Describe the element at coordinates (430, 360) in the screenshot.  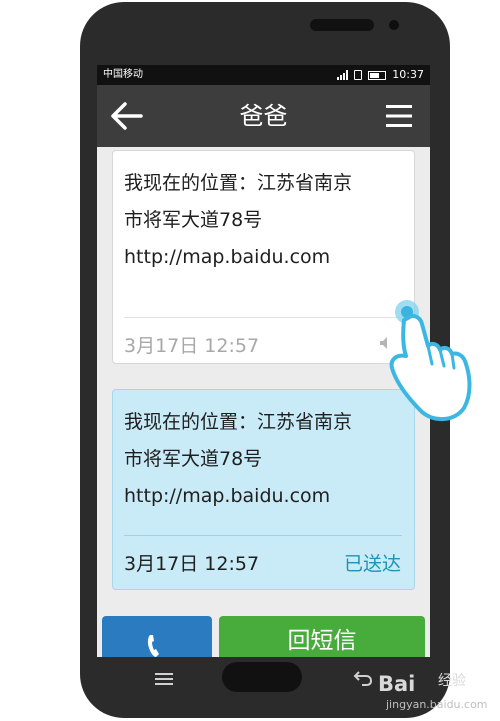
I see `tap-gesture-hand-icon` at that location.